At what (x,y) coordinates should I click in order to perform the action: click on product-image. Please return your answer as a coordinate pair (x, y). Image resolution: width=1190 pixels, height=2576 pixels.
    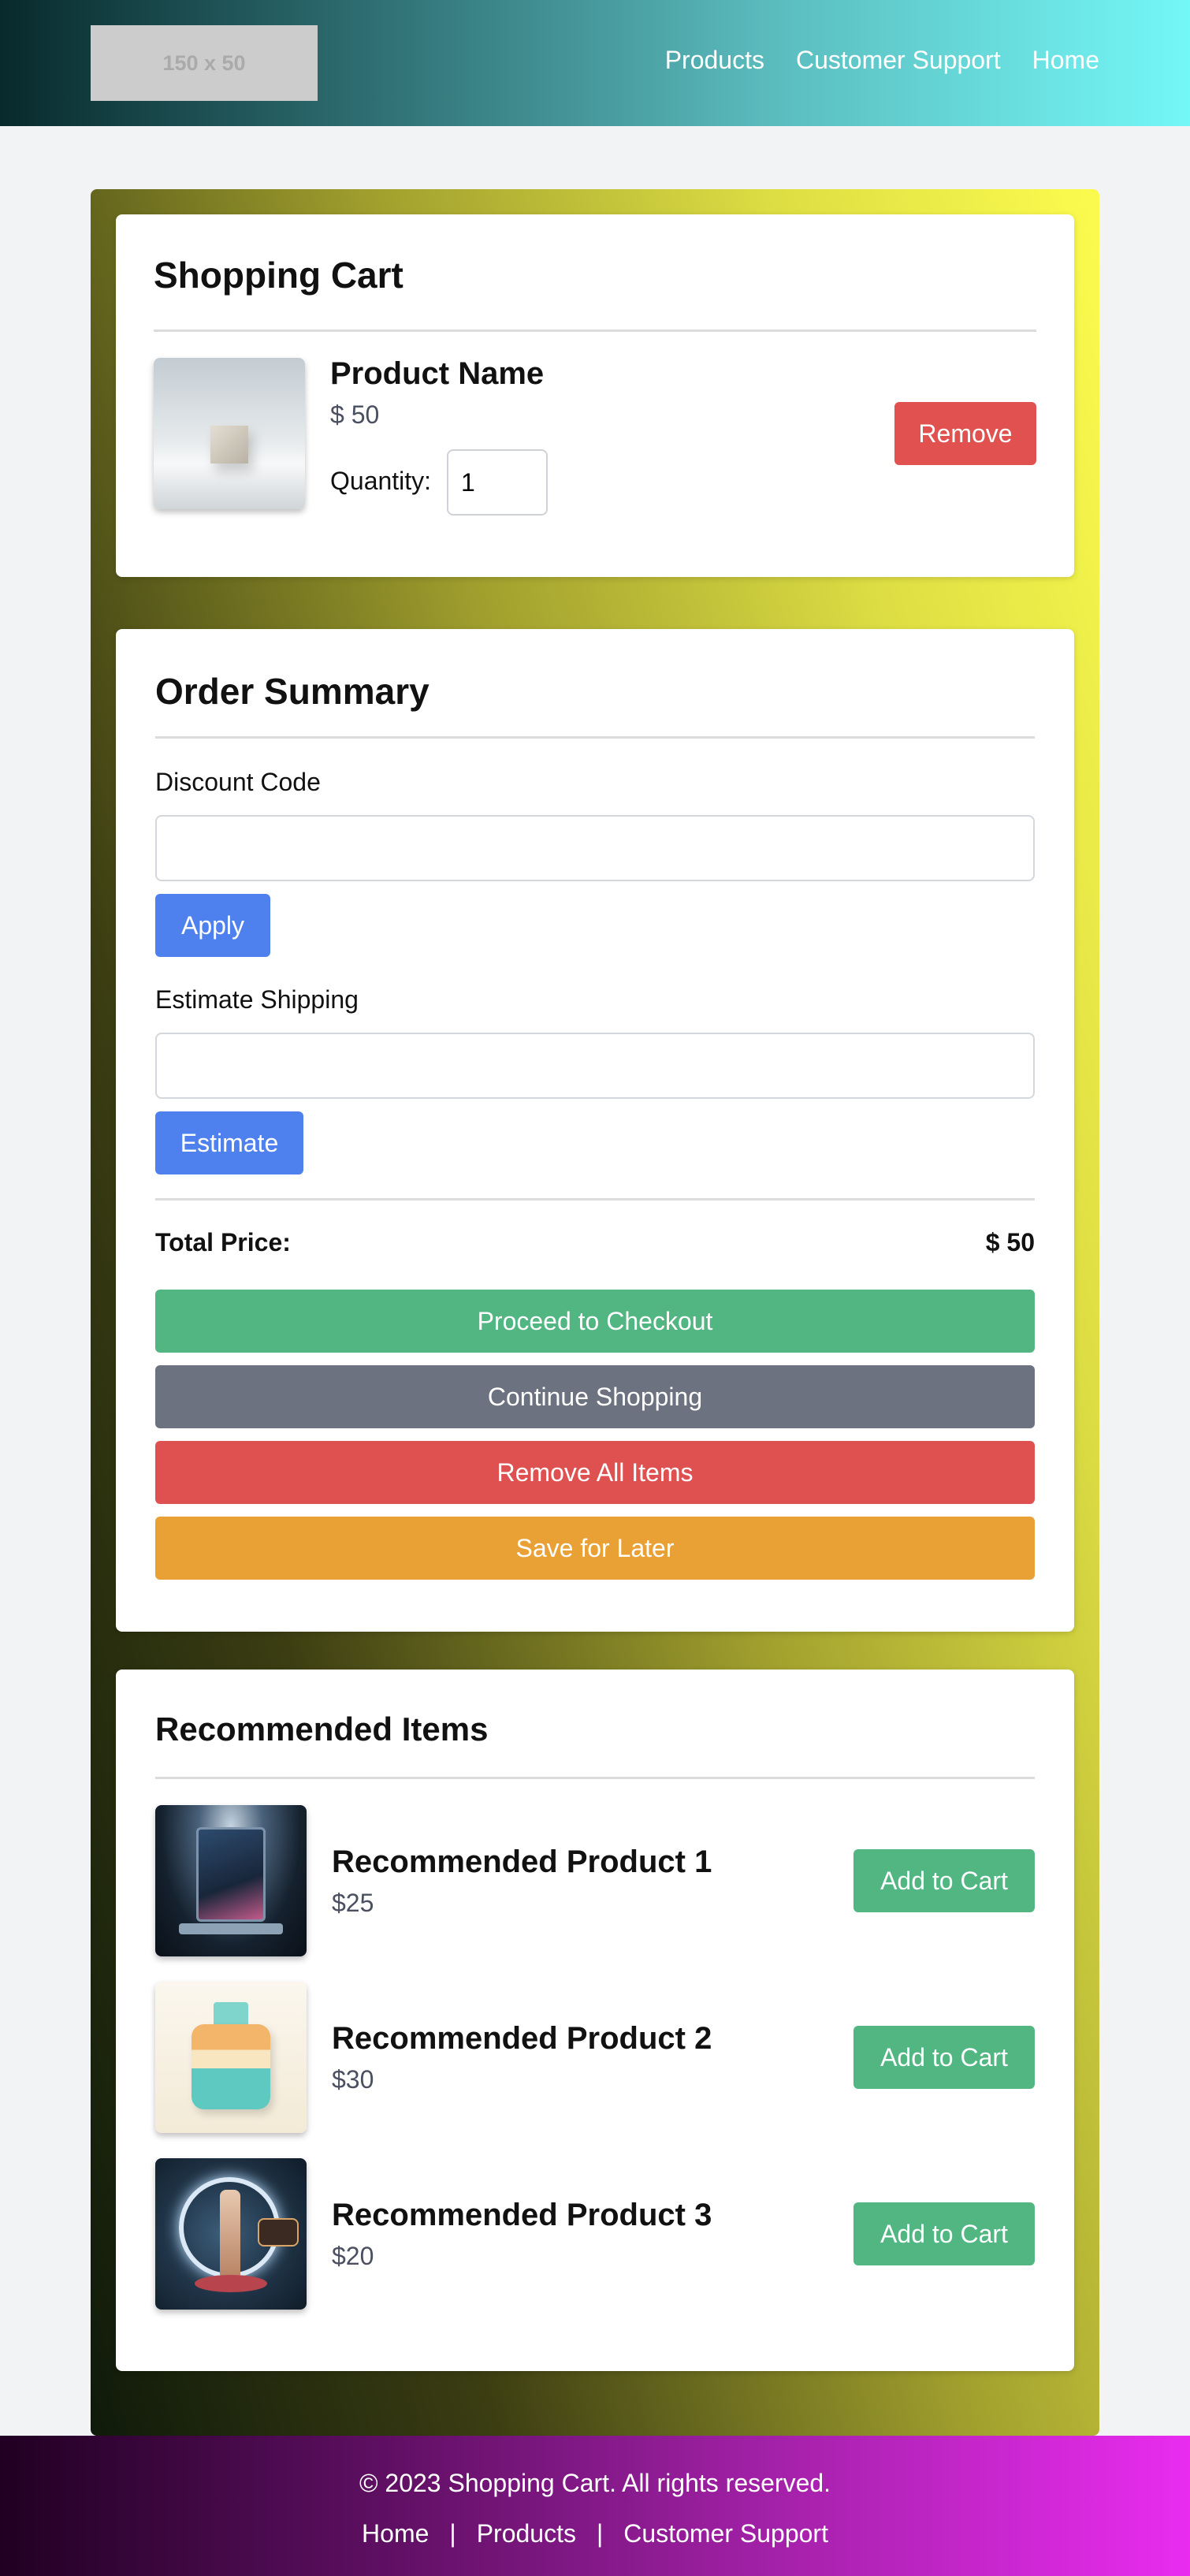
    Looking at the image, I should click on (230, 433).